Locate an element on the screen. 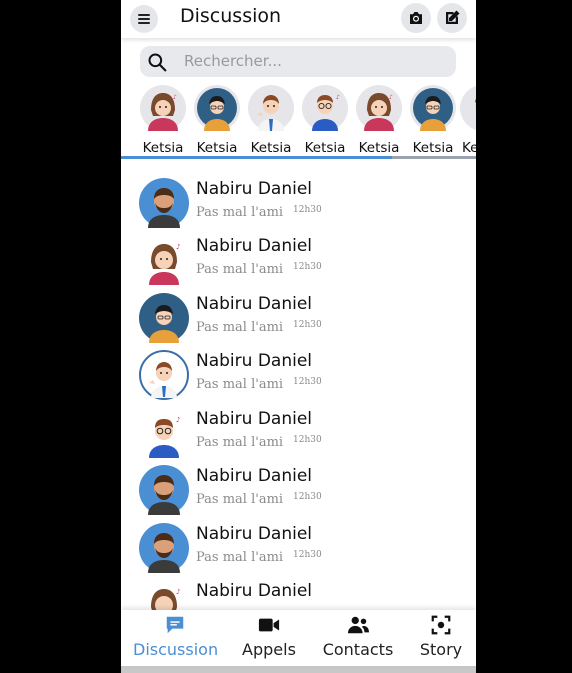  tab-discussion: Discussion is located at coordinates (176, 636).